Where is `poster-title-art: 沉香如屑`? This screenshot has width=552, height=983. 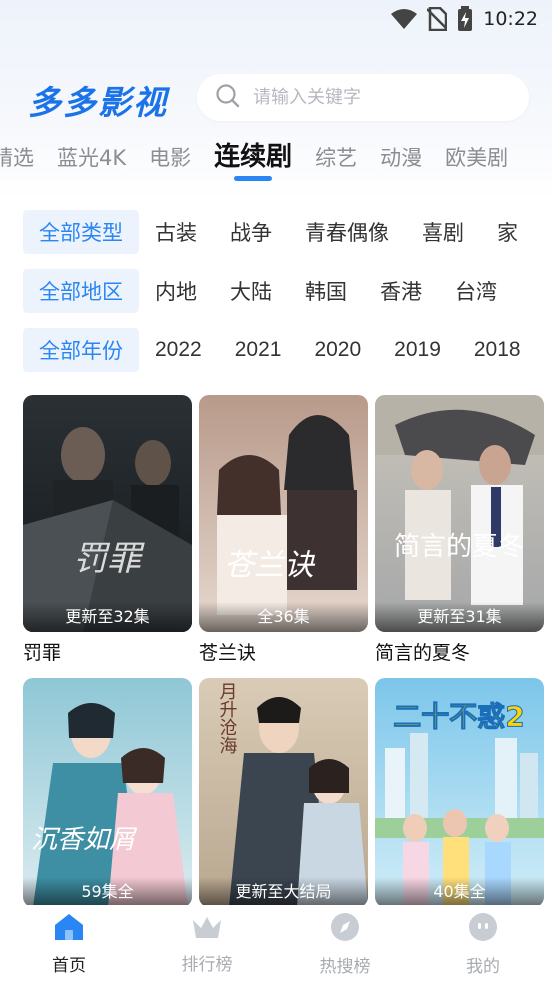 poster-title-art: 沉香如屑 is located at coordinates (84, 840).